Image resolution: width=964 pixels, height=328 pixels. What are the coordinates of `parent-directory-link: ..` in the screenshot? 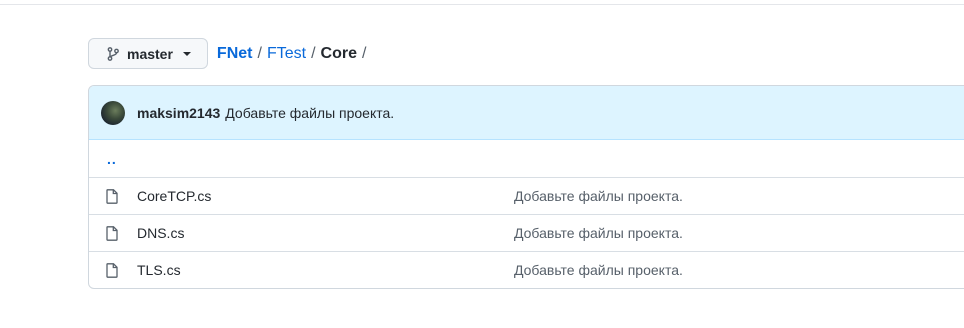 It's located at (103, 159).